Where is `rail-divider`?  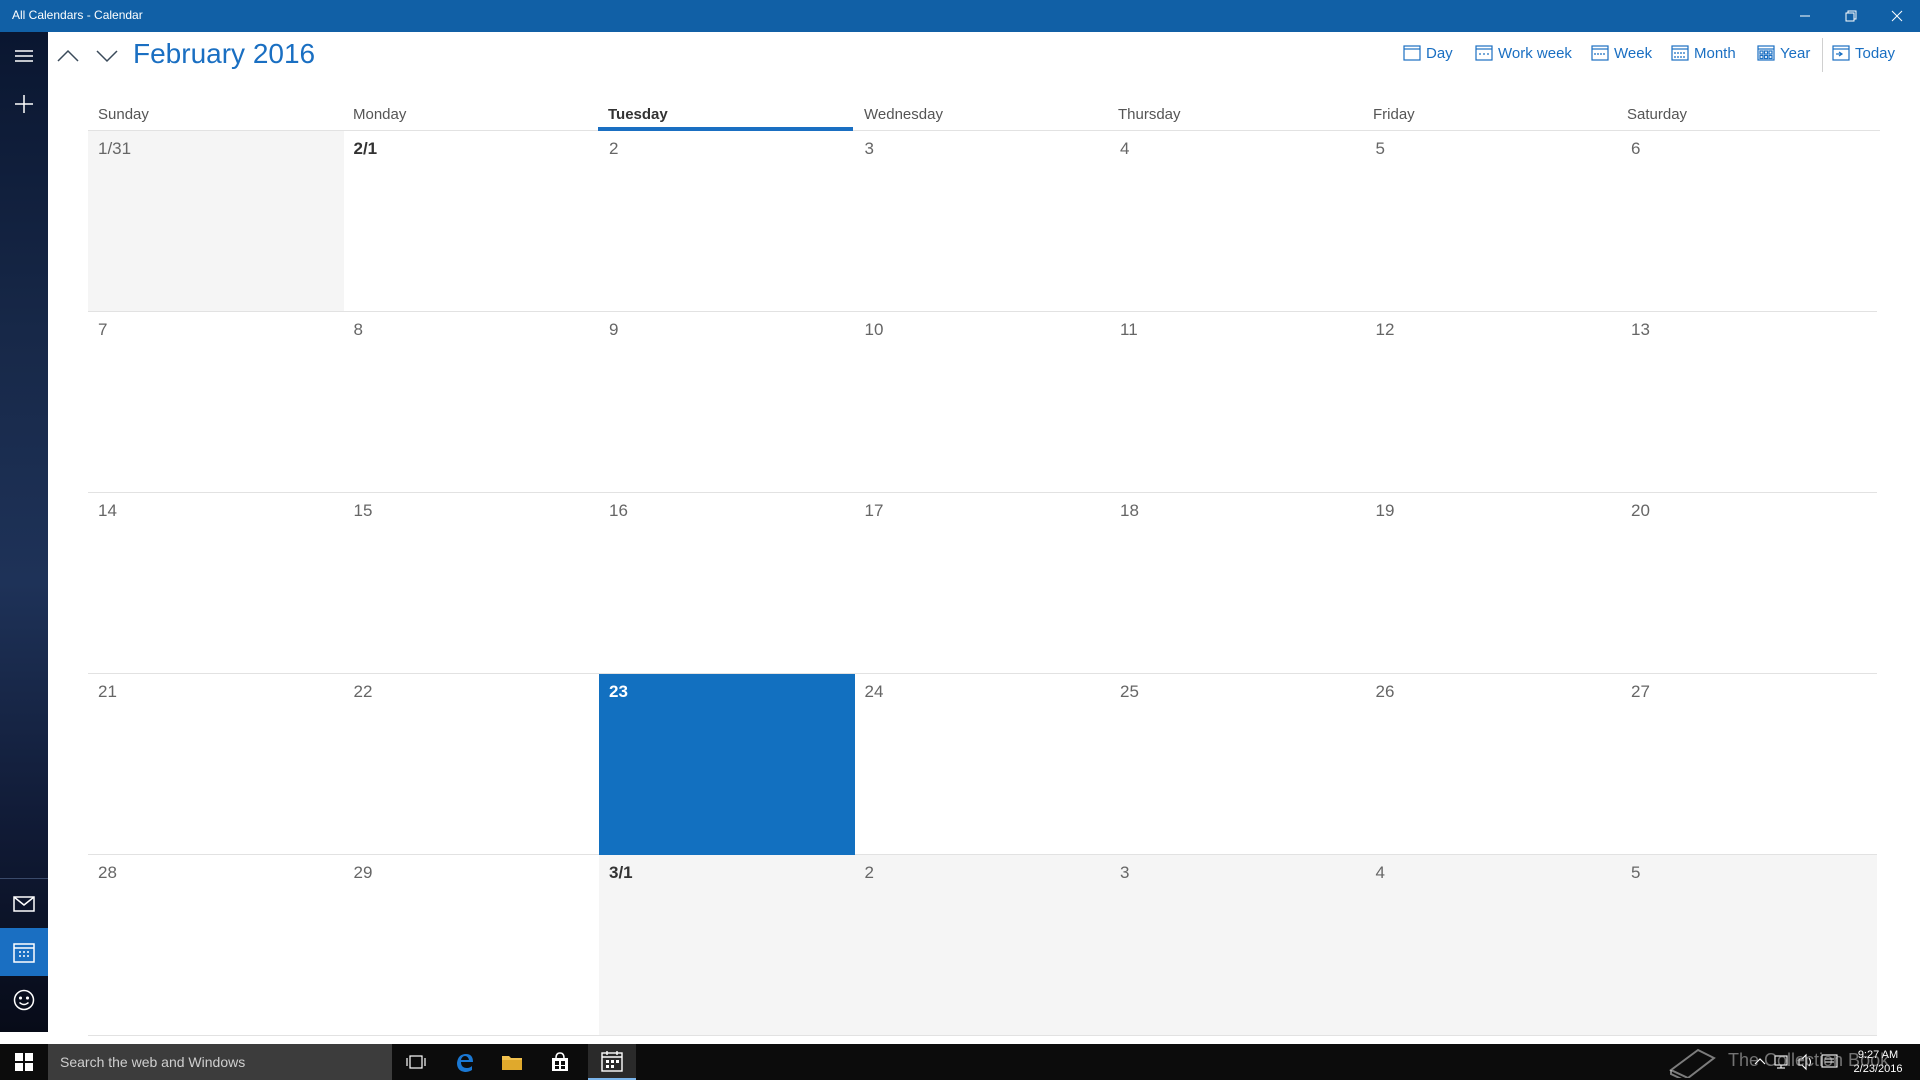 rail-divider is located at coordinates (24, 878).